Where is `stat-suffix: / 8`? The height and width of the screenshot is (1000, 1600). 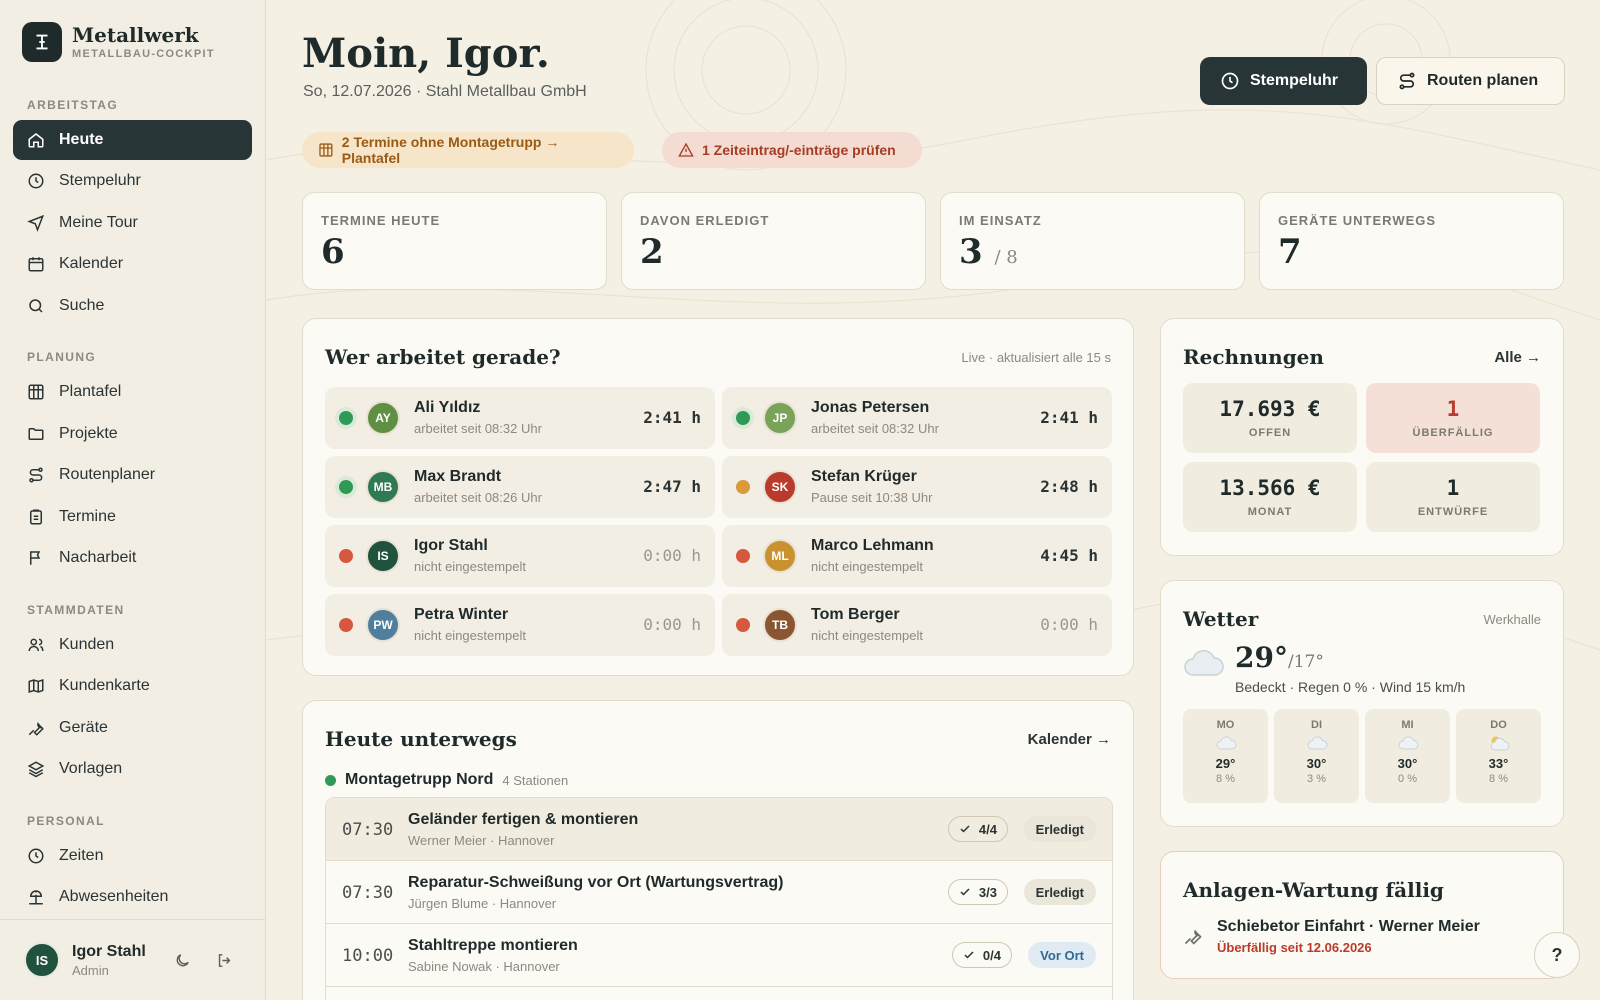
stat-suffix: / 8 is located at coordinates (1006, 257).